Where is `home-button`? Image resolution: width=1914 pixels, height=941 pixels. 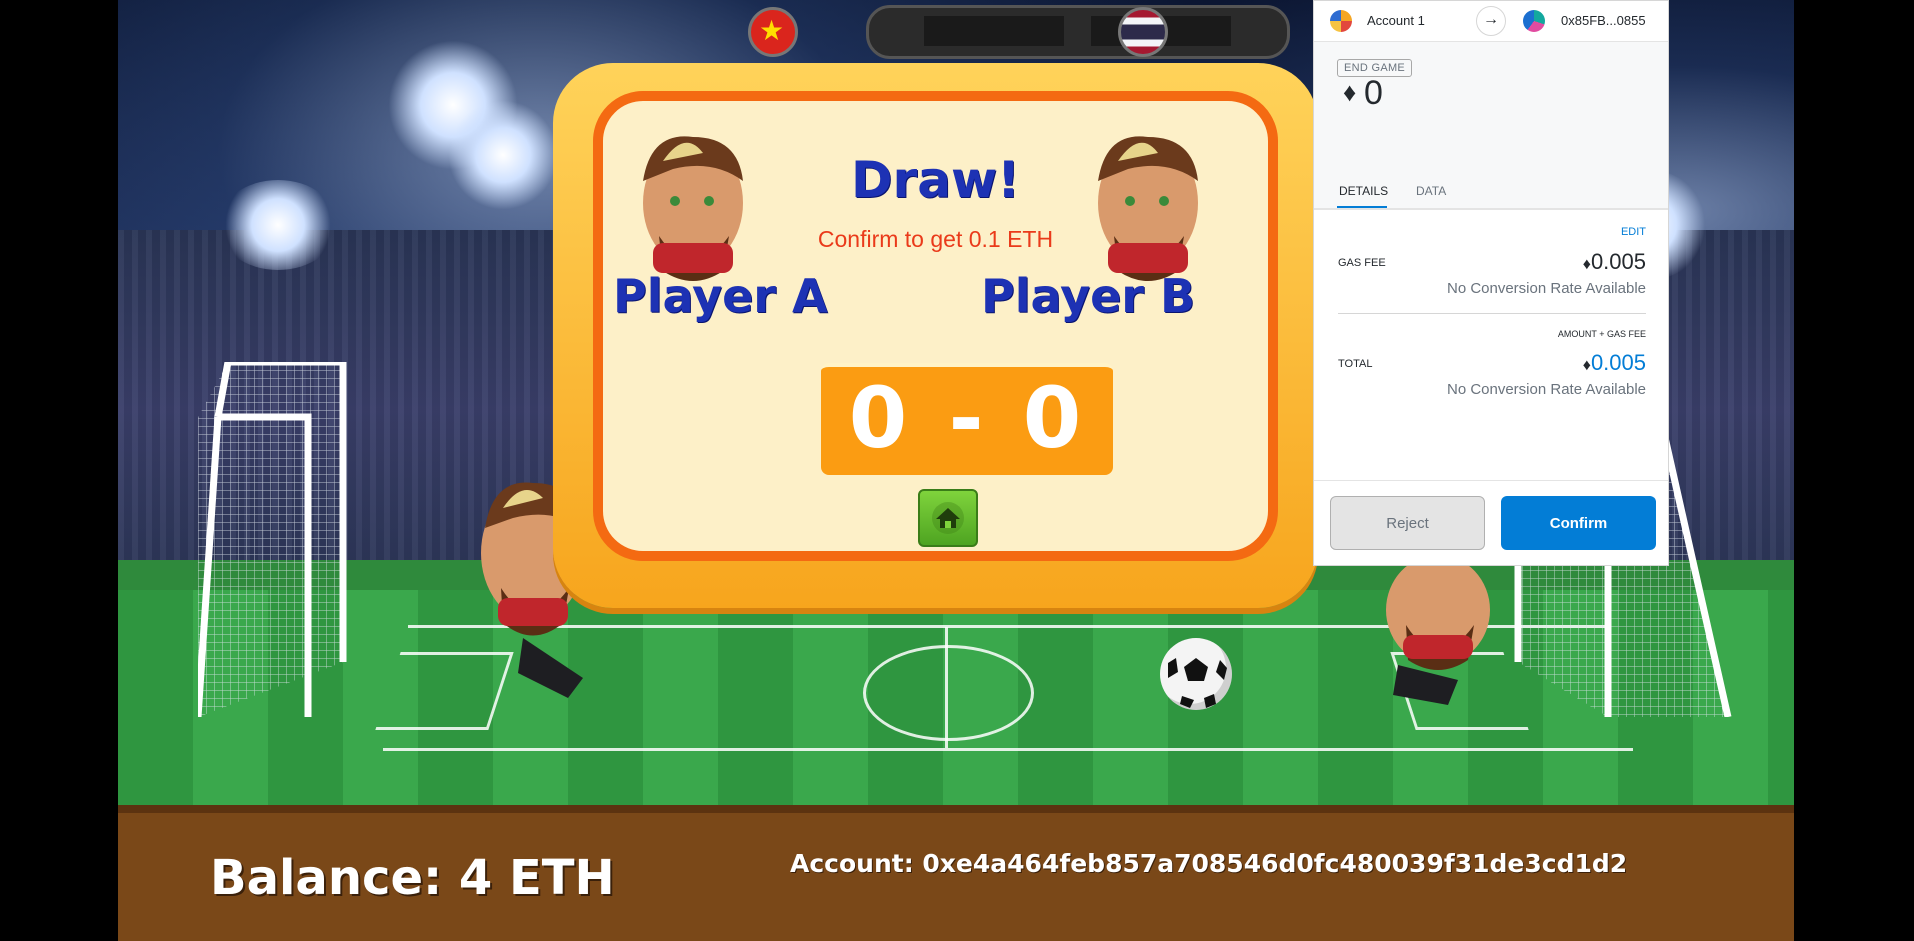 home-button is located at coordinates (948, 518).